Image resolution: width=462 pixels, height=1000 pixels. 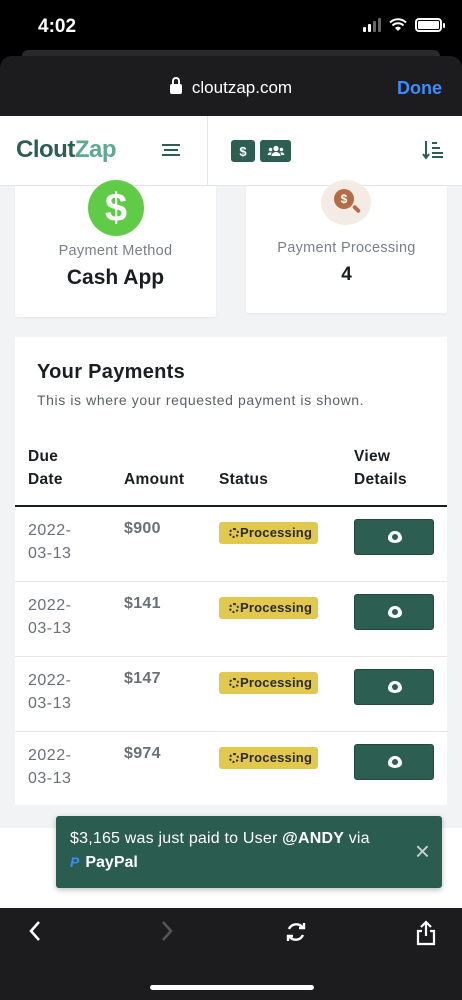 I want to click on row-amount: $900, so click(x=142, y=528).